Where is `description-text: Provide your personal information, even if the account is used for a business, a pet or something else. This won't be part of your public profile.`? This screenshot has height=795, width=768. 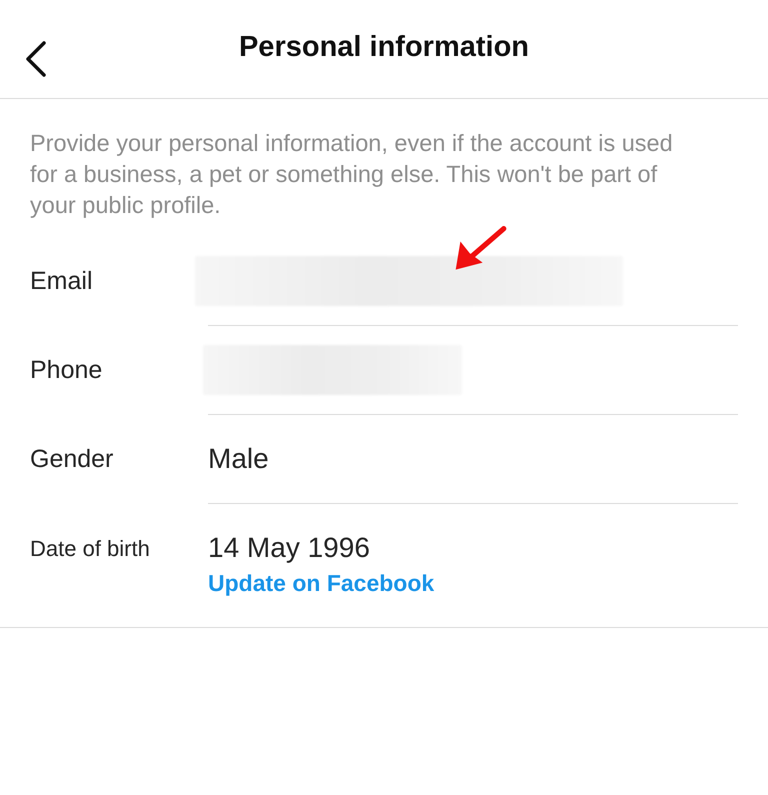 description-text: Provide your personal information, even if the account is used for a business, a pet or something else. This won't be part of your public profile. is located at coordinates (352, 174).